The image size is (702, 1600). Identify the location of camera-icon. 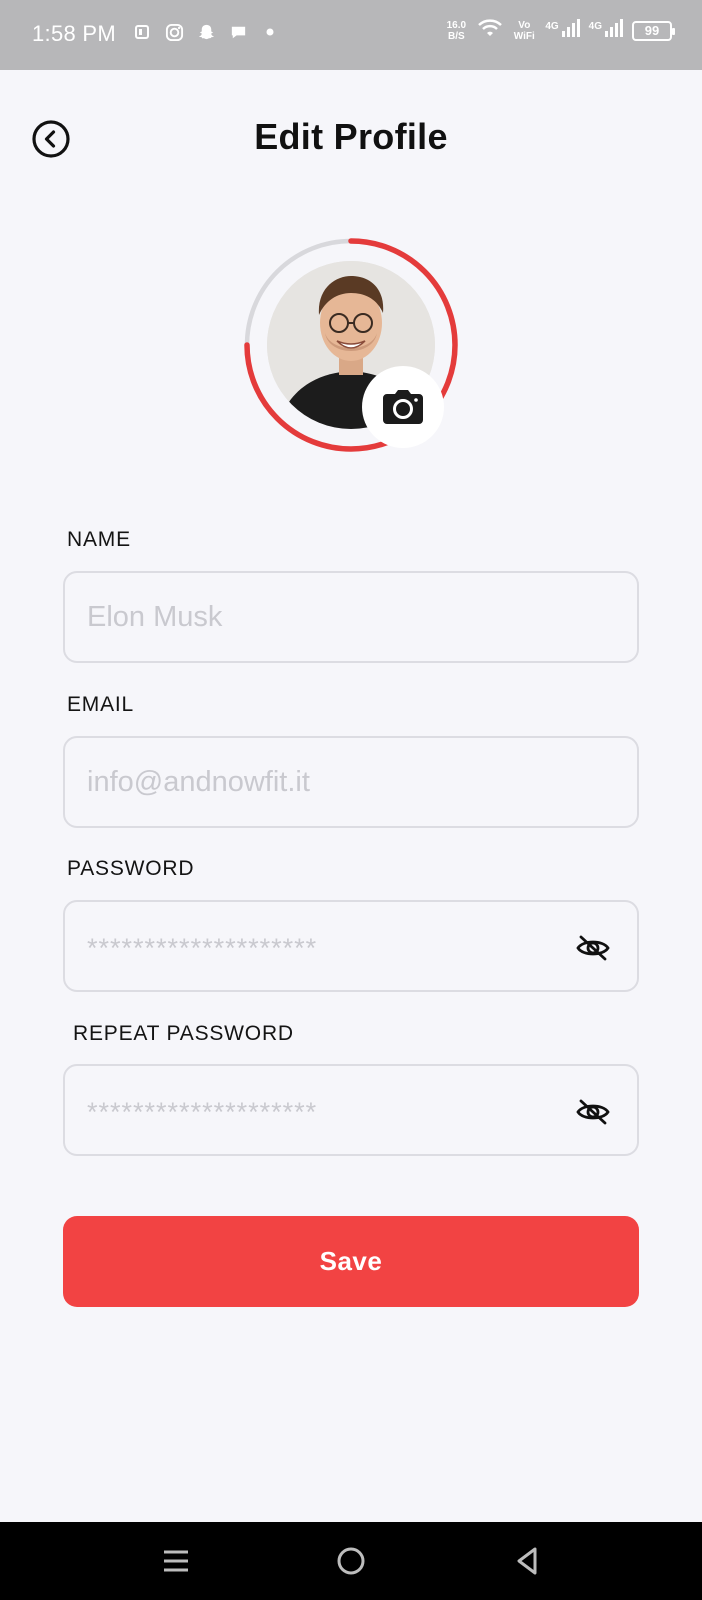
(403, 407).